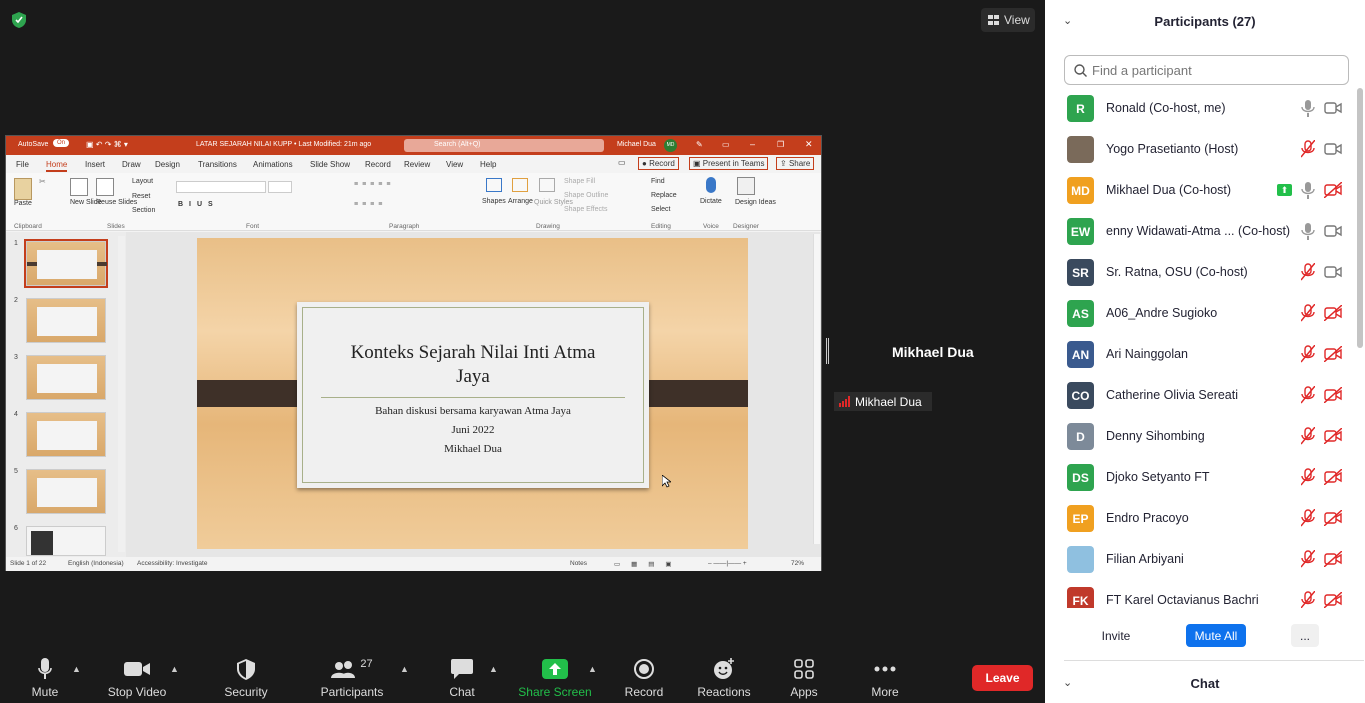 This screenshot has width=1365, height=703. I want to click on participant-row: DS Djoko Setyanto FT, so click(1200, 477).